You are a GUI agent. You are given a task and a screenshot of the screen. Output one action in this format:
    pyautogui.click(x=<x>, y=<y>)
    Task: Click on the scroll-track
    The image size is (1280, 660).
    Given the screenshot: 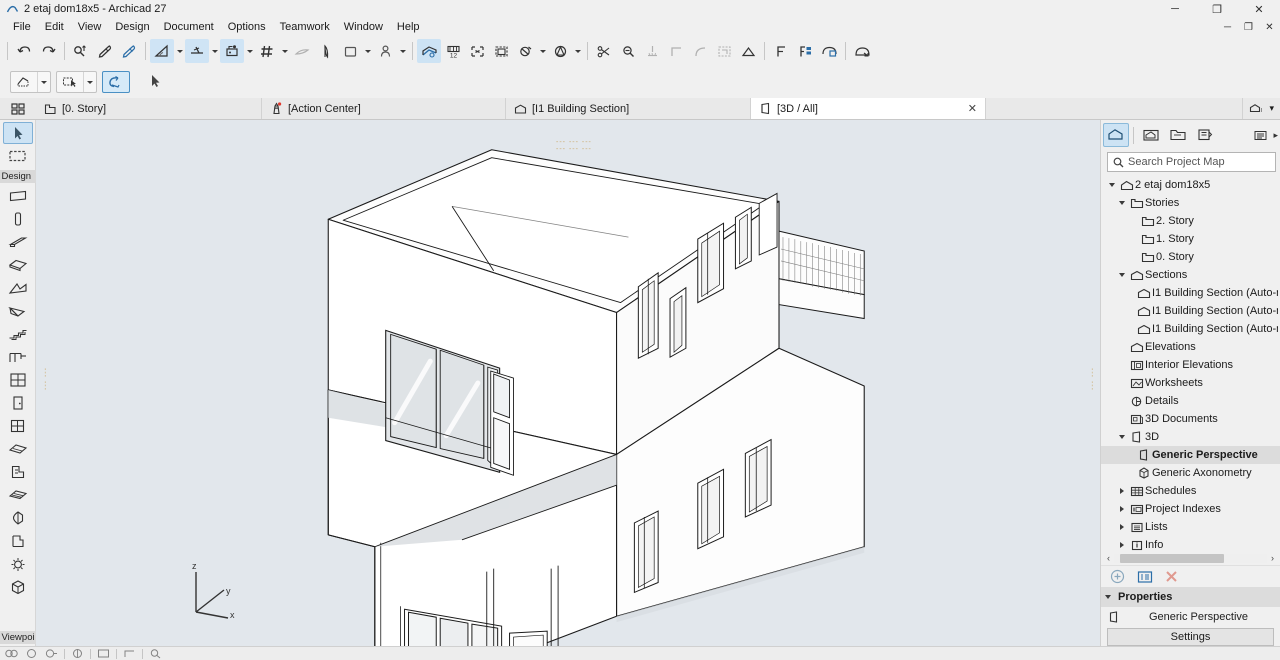 What is the action you would take?
    pyautogui.click(x=1190, y=558)
    